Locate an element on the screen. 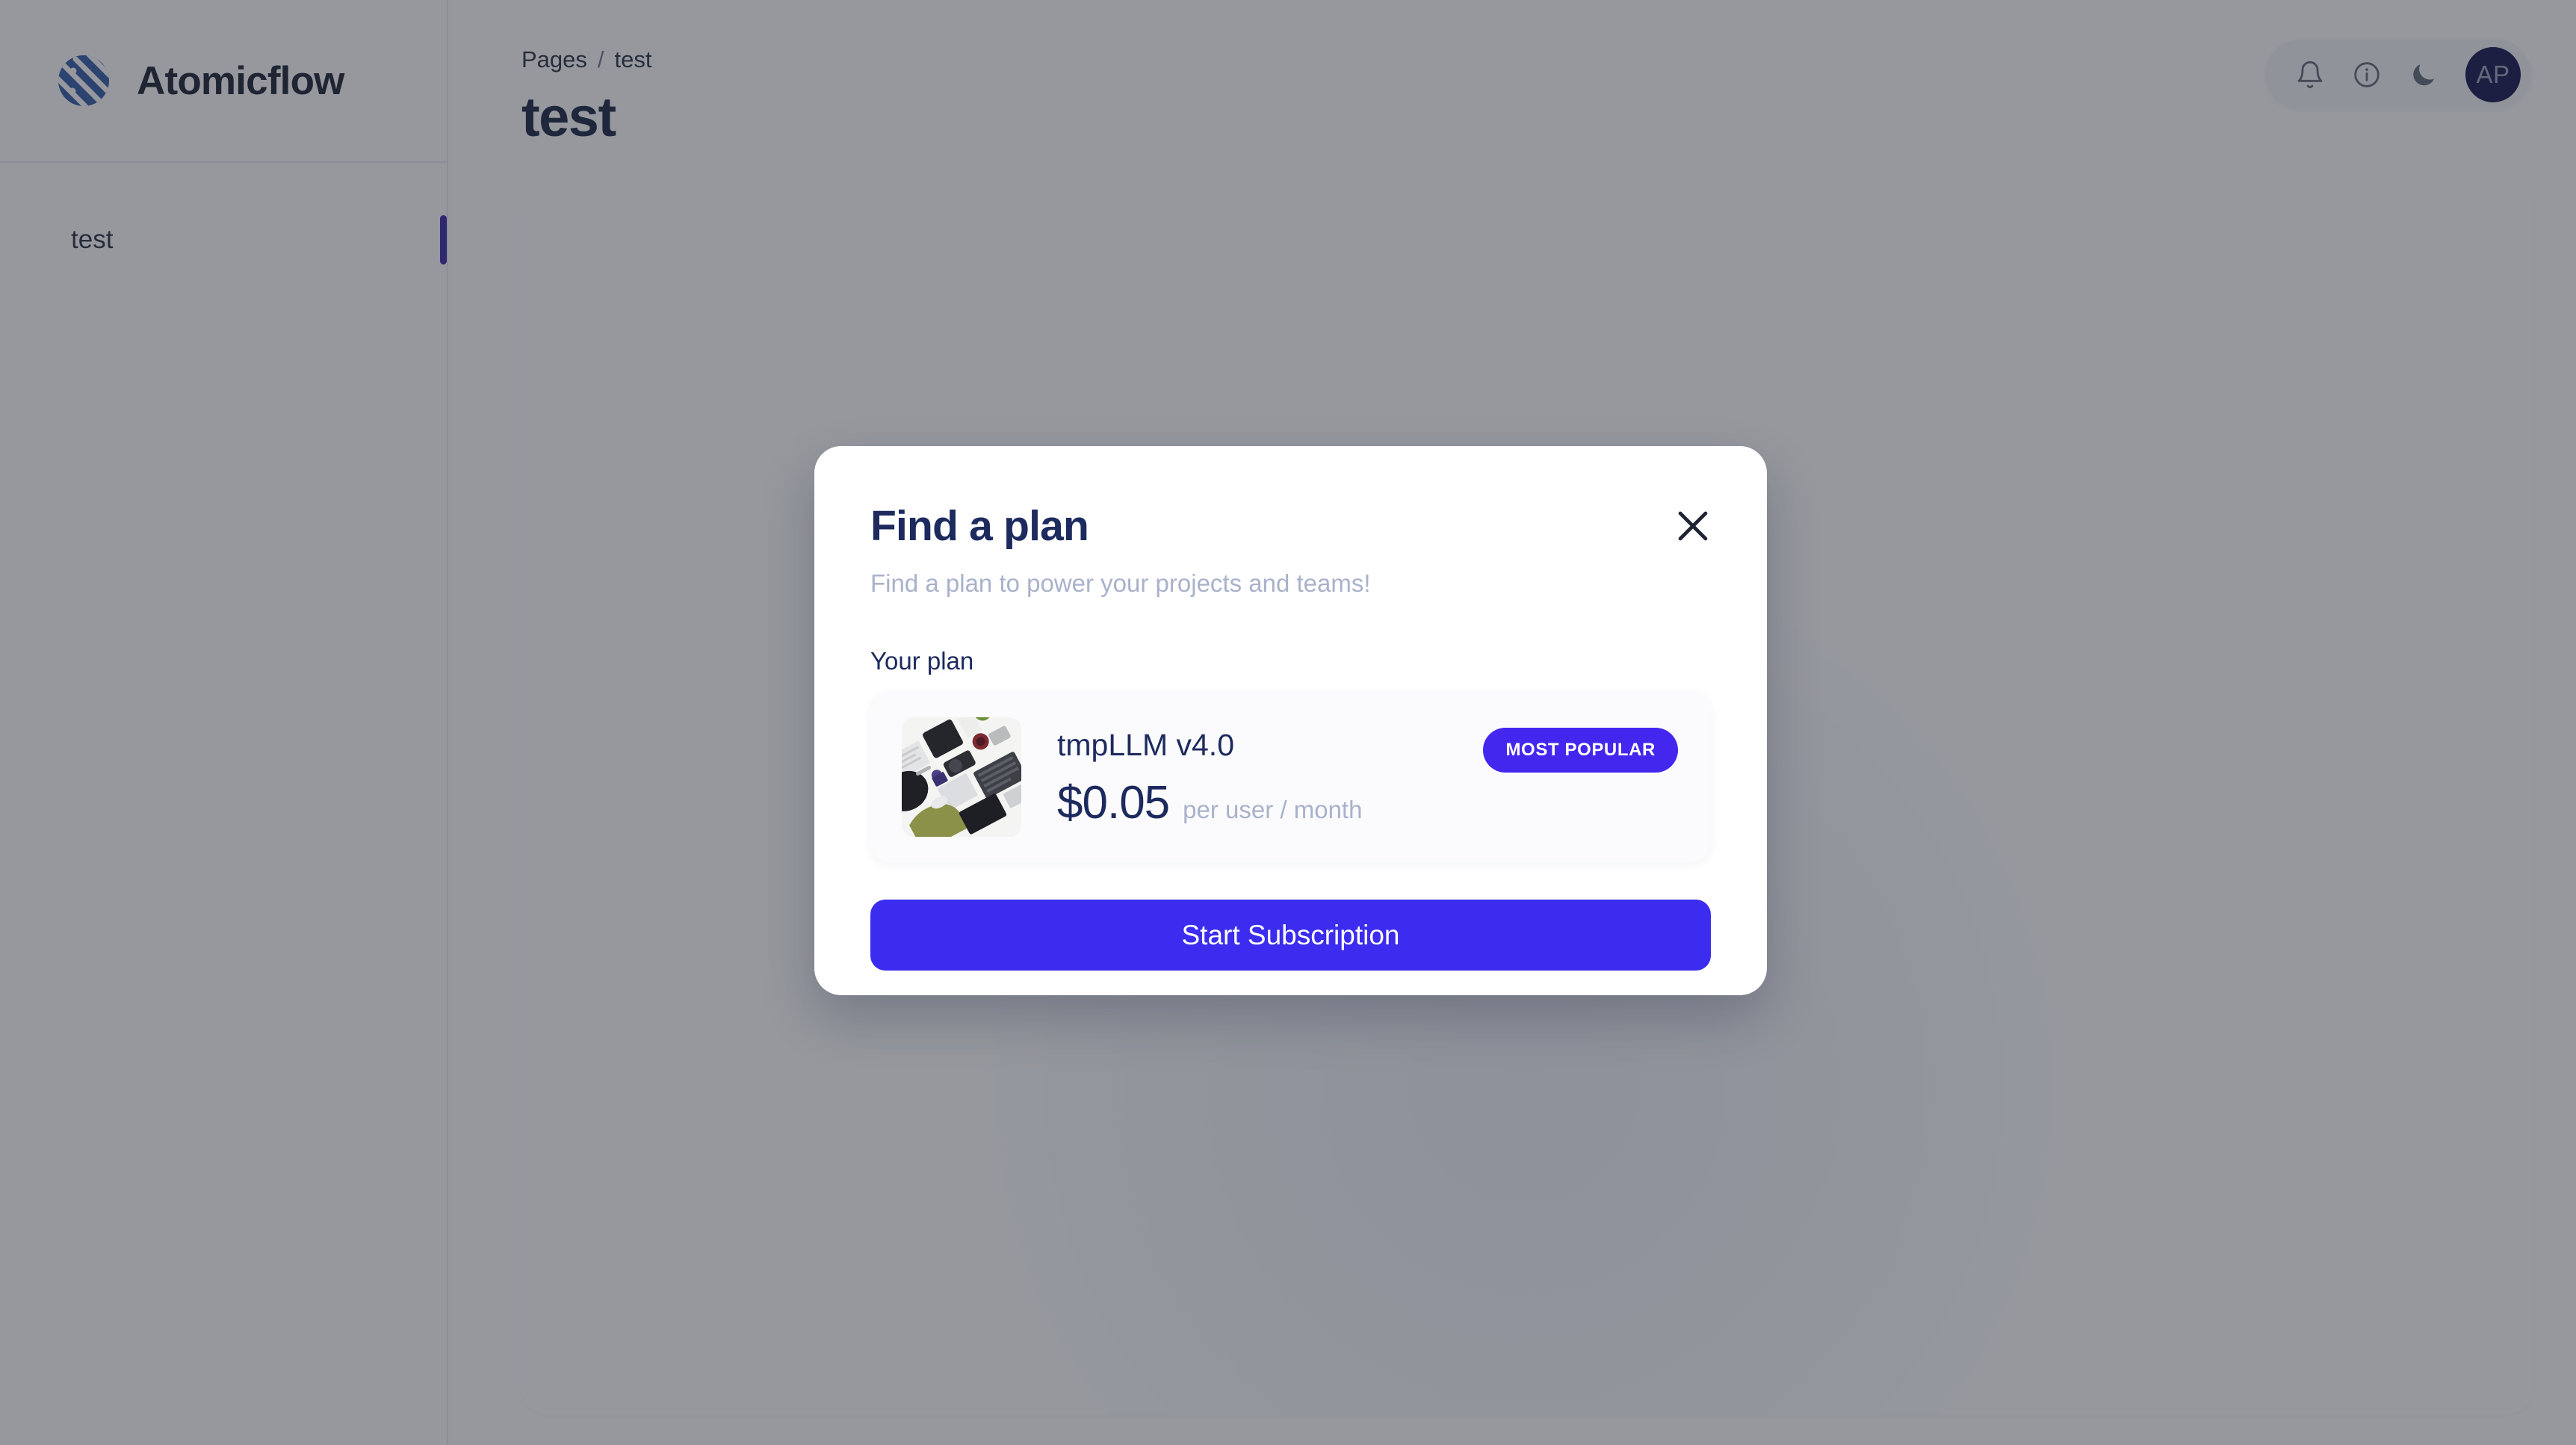  close-icon is located at coordinates (1693, 526).